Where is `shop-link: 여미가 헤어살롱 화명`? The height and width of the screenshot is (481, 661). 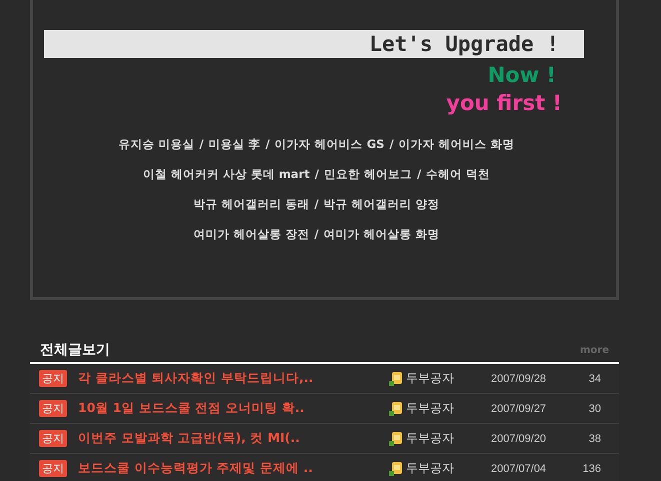 shop-link: 여미가 헤어살롱 화명 is located at coordinates (382, 234).